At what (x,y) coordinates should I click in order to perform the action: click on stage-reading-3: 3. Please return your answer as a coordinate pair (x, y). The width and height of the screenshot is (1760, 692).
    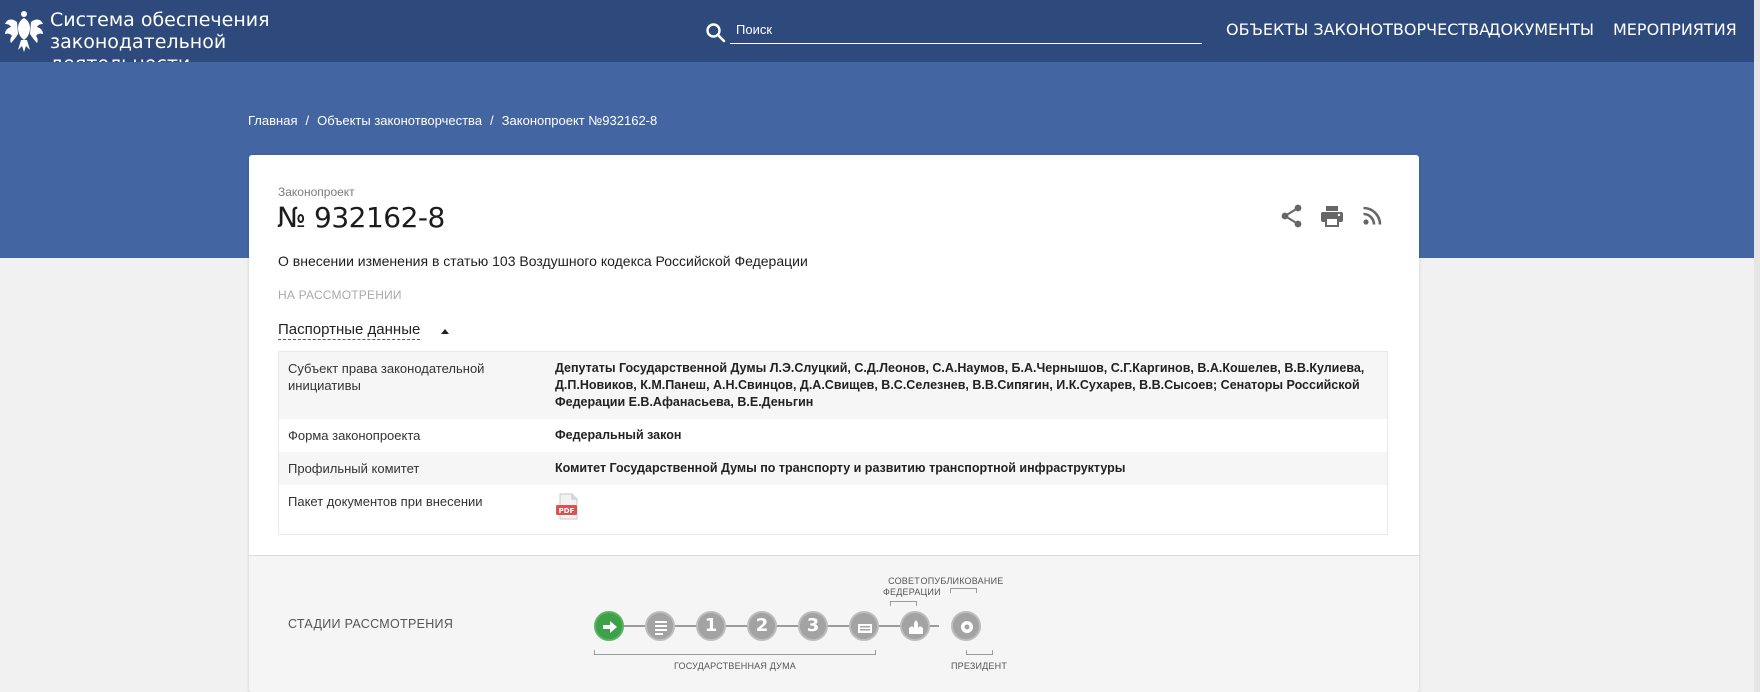
    Looking at the image, I should click on (813, 626).